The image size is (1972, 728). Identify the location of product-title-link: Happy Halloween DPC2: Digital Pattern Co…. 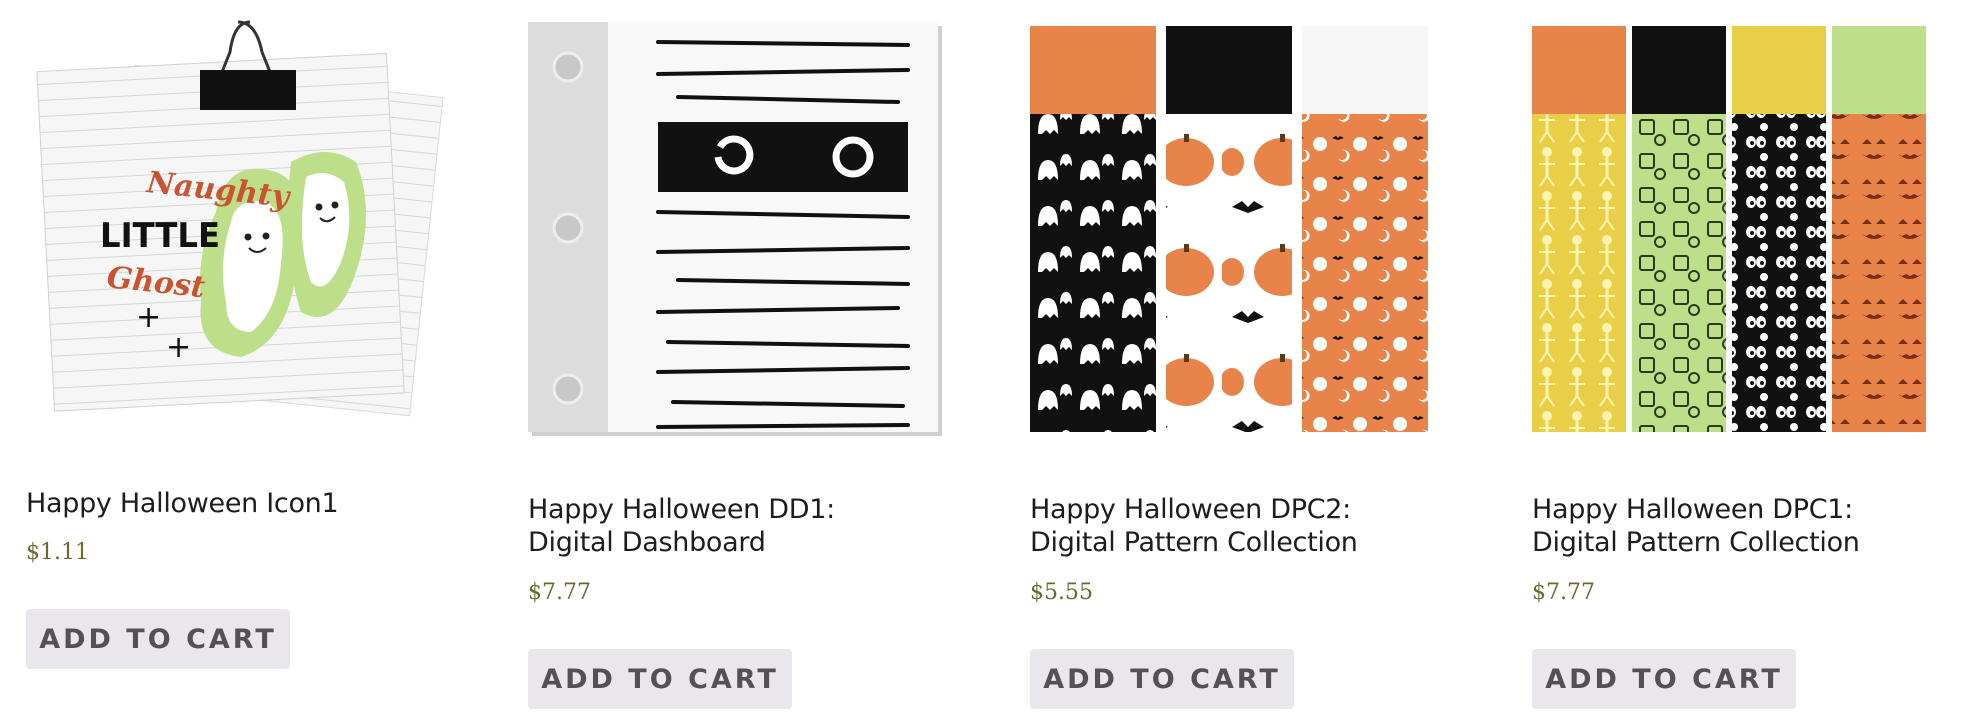
(1230, 526).